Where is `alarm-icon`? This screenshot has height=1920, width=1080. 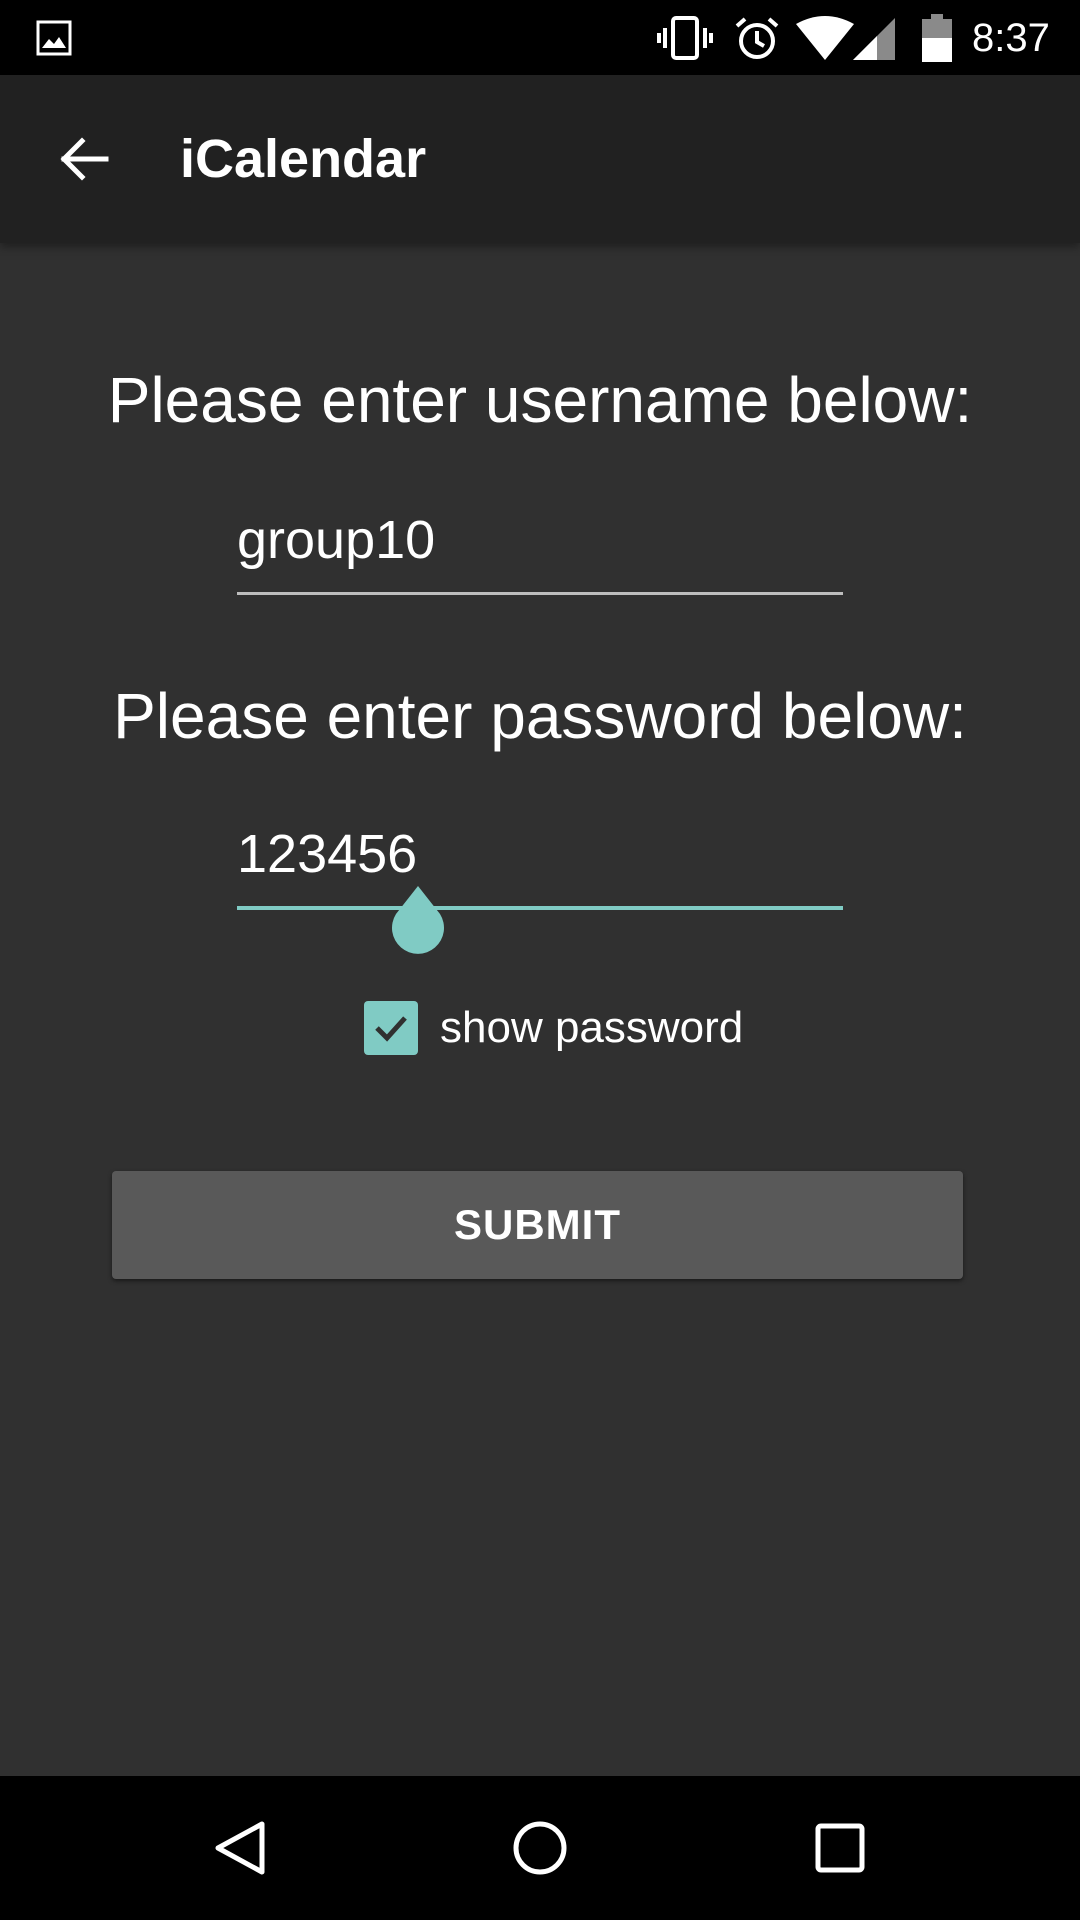
alarm-icon is located at coordinates (757, 38).